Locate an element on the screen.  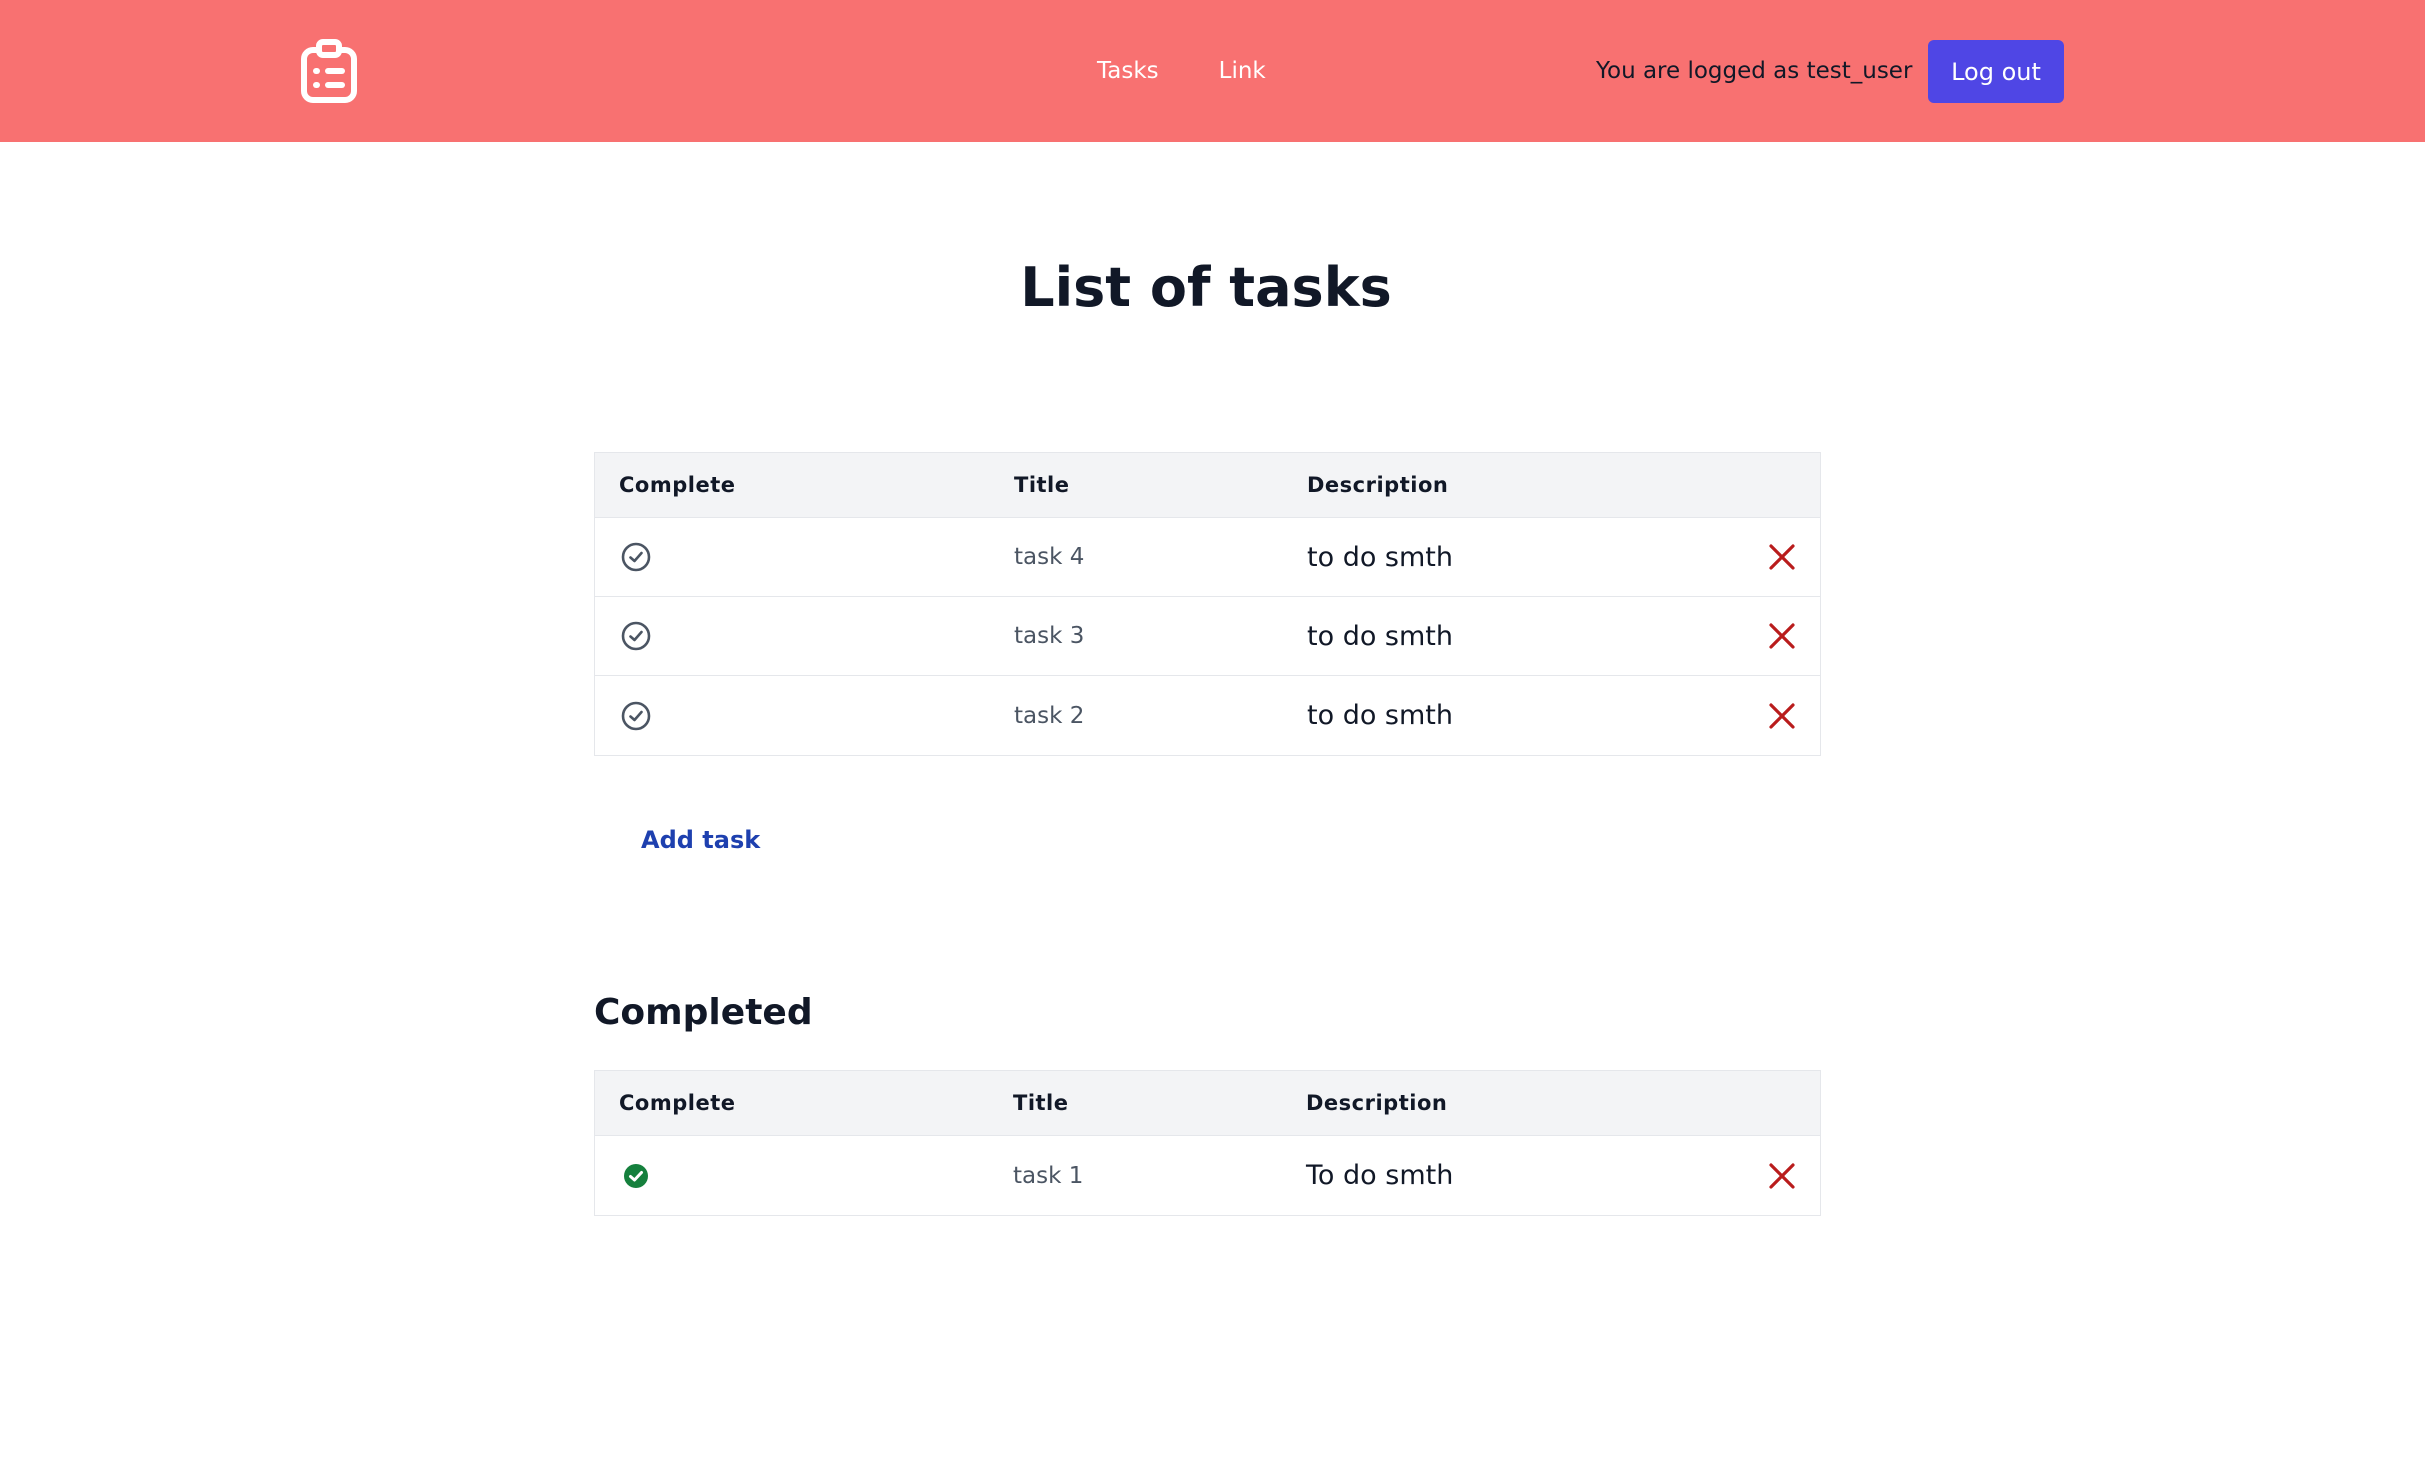
clipboard-list-icon is located at coordinates (329, 71).